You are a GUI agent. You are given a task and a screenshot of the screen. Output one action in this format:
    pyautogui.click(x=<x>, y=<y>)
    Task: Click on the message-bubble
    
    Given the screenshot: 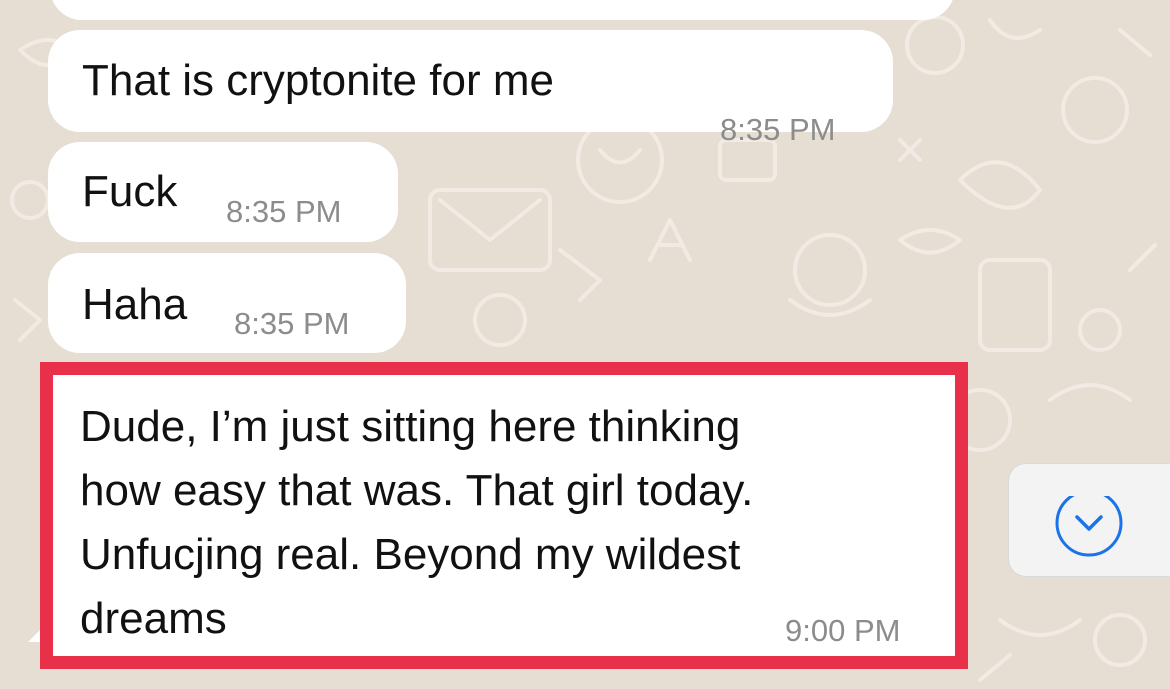 What is the action you would take?
    pyautogui.click(x=502, y=10)
    